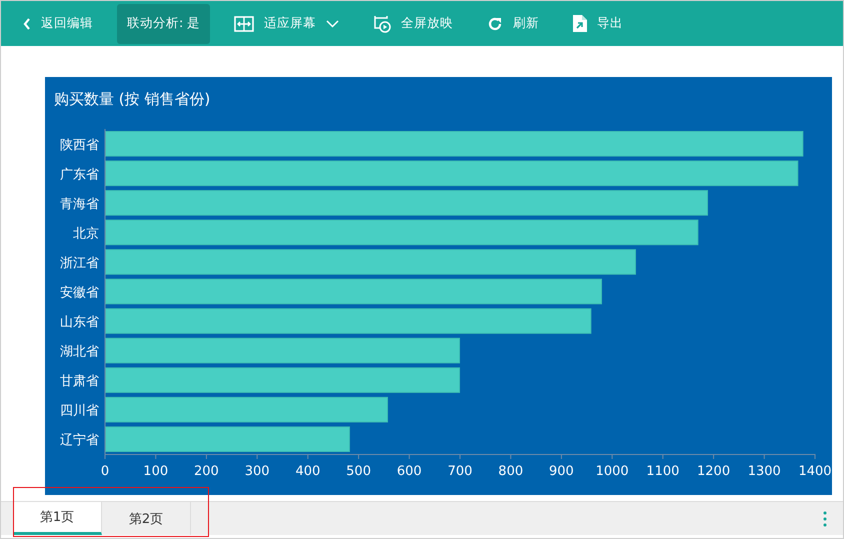 The width and height of the screenshot is (844, 539). I want to click on fit-screen-icon, so click(244, 24).